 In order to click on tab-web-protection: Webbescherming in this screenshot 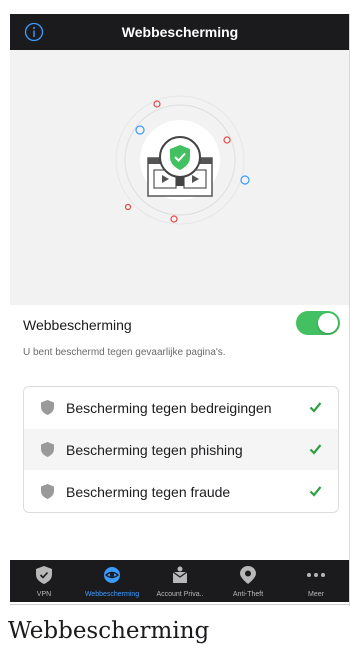, I will do `click(112, 581)`.